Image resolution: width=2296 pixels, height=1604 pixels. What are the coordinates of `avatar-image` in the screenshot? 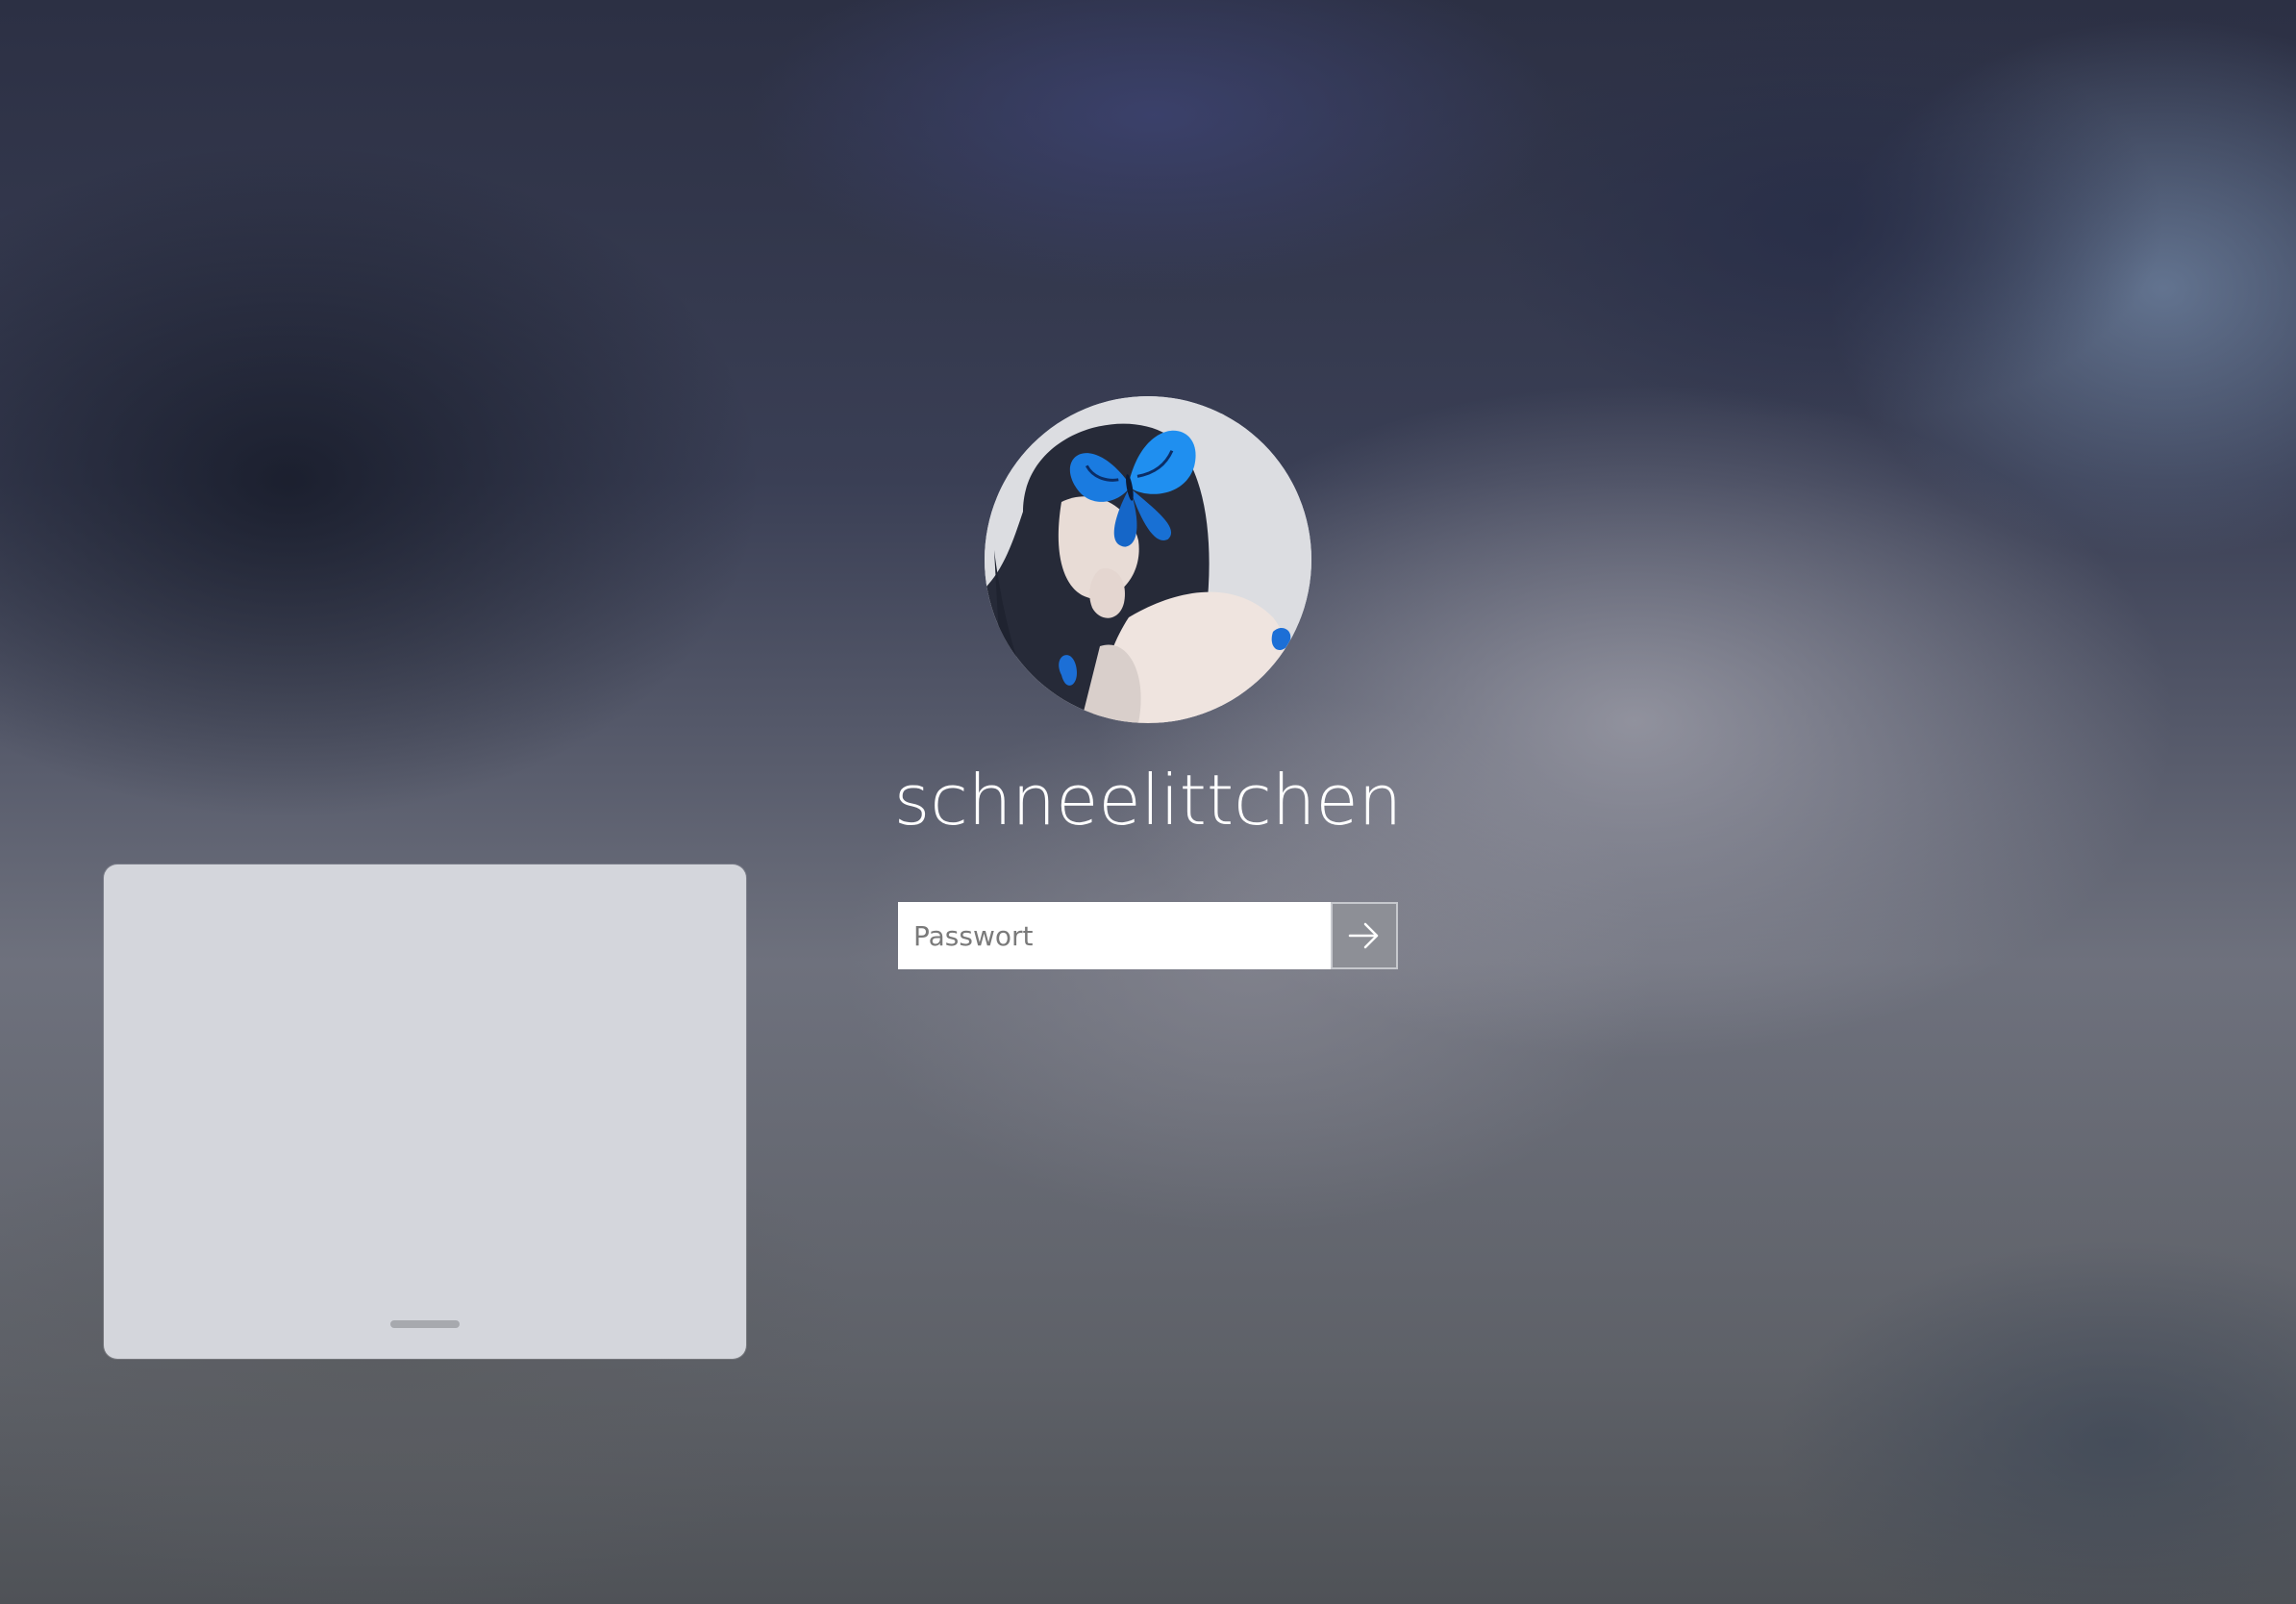 It's located at (1148, 559).